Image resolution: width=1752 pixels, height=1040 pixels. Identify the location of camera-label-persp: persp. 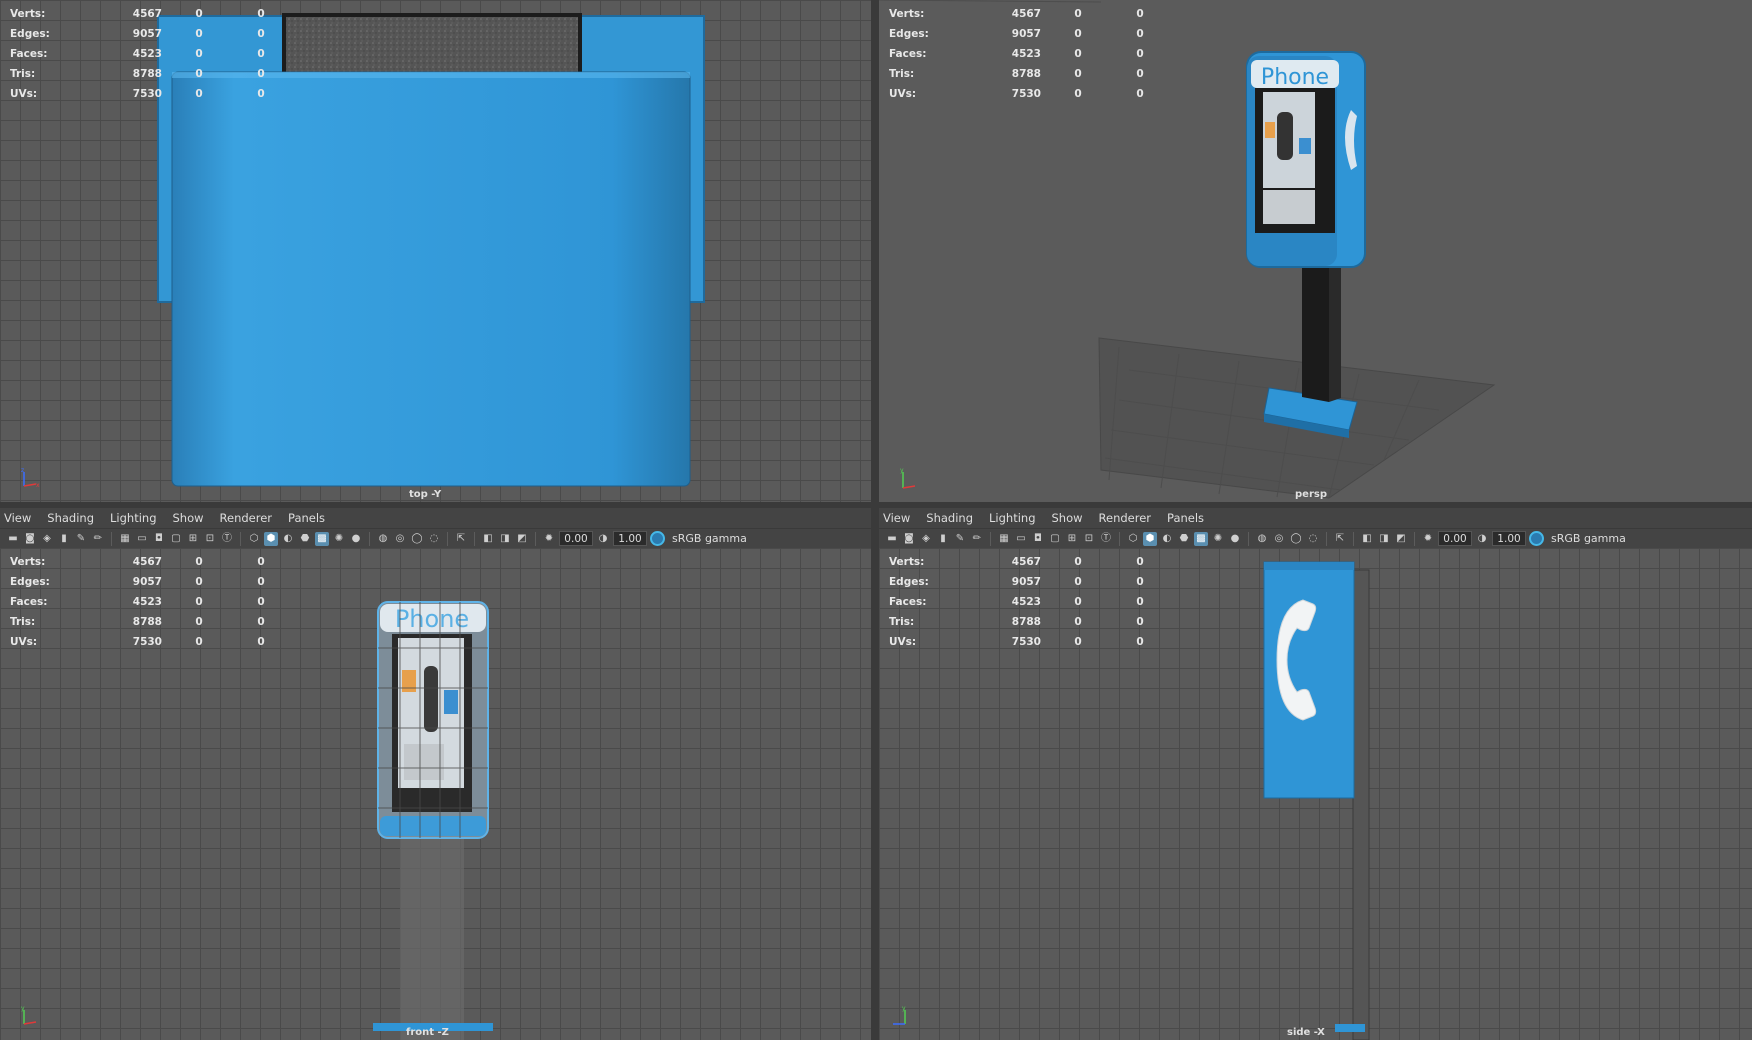
(1311, 494).